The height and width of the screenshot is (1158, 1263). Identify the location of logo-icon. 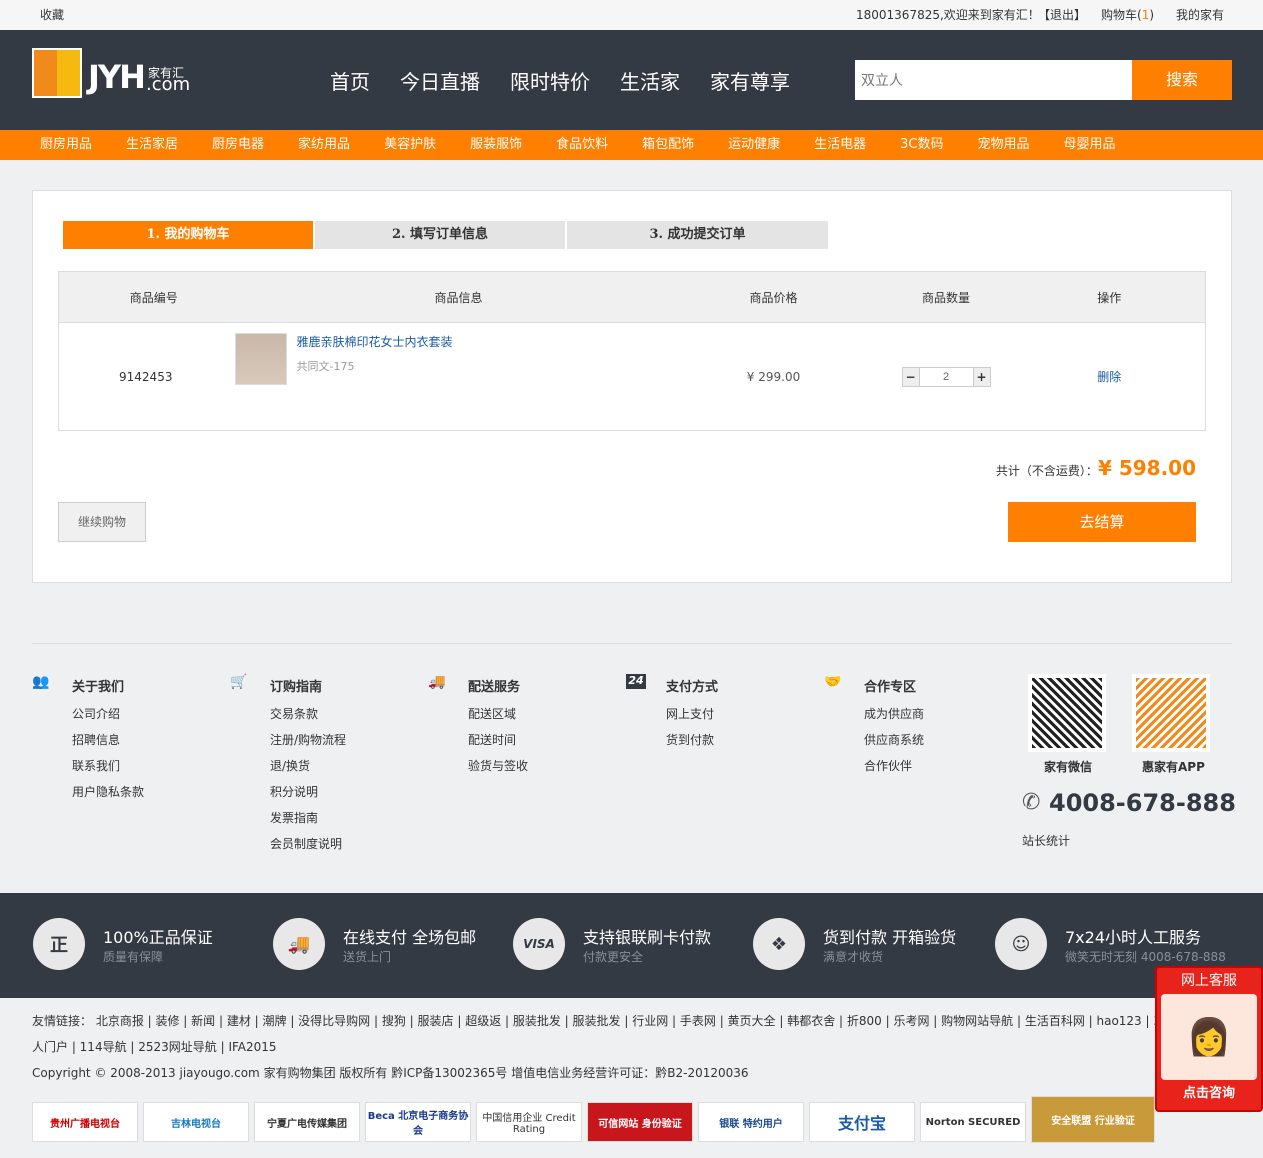
(57, 73).